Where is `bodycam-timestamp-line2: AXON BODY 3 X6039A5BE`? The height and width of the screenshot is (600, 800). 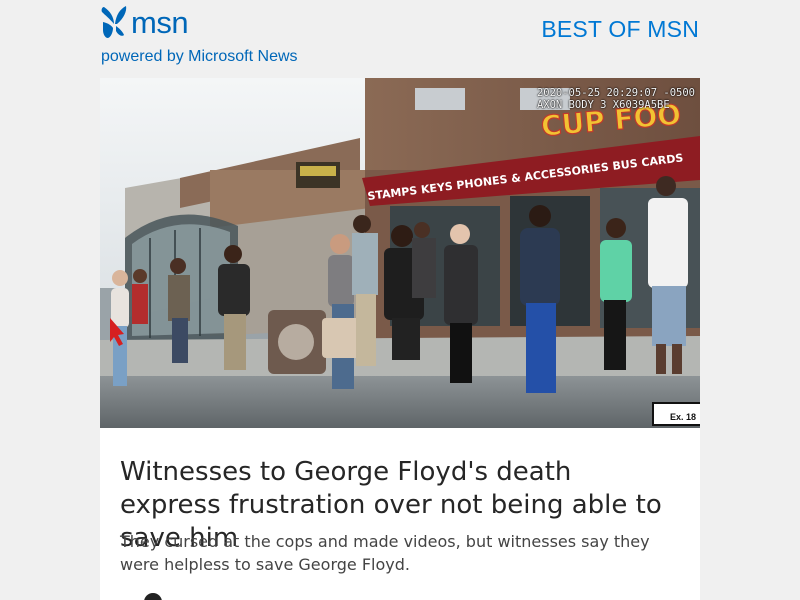 bodycam-timestamp-line2: AXON BODY 3 X6039A5BE is located at coordinates (603, 105).